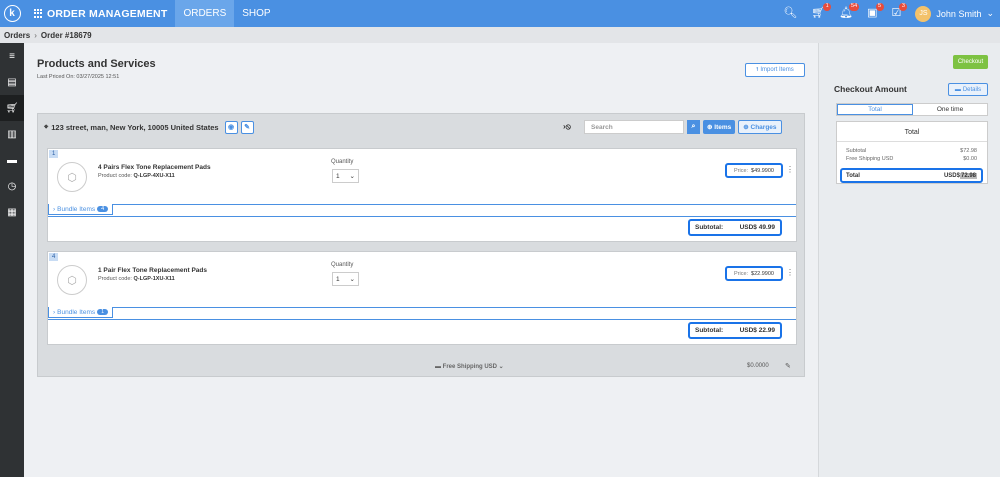 The image size is (1000, 477). Describe the element at coordinates (790, 13) in the screenshot. I see `search-icon: 🔍︎` at that location.